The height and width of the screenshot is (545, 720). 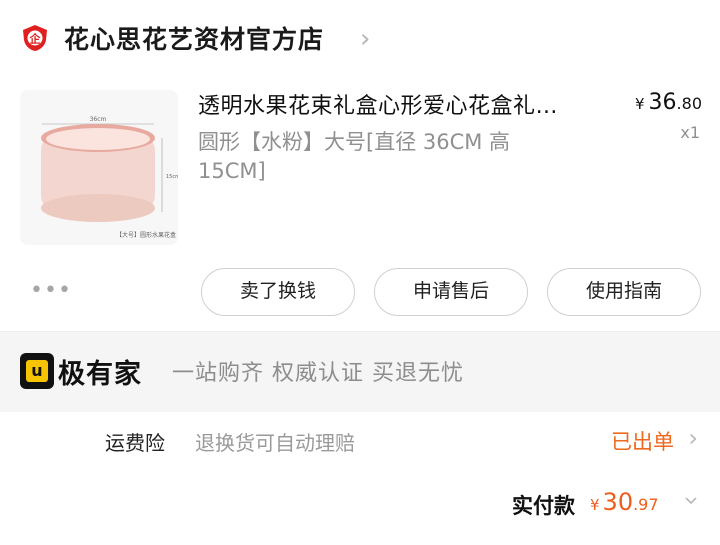 I want to click on jiyoujia-name: 极有家, so click(x=100, y=374).